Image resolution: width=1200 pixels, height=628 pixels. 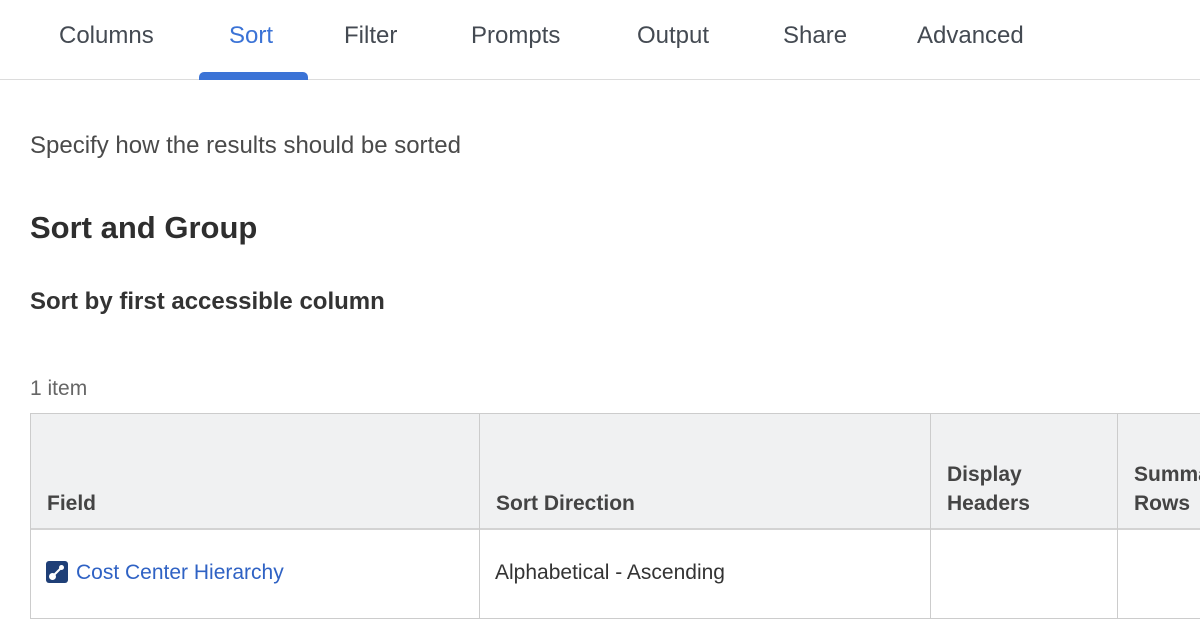 What do you see at coordinates (106, 40) in the screenshot?
I see `tab-columns: Columns` at bounding box center [106, 40].